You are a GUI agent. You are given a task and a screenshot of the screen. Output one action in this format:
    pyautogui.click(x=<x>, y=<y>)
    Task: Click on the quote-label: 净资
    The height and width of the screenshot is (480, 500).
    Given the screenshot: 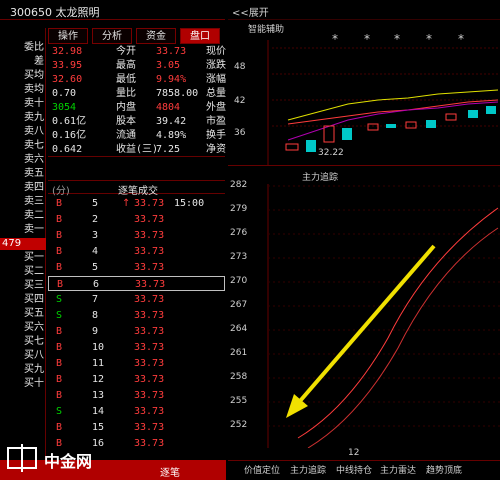 What is the action you would take?
    pyautogui.click(x=216, y=149)
    